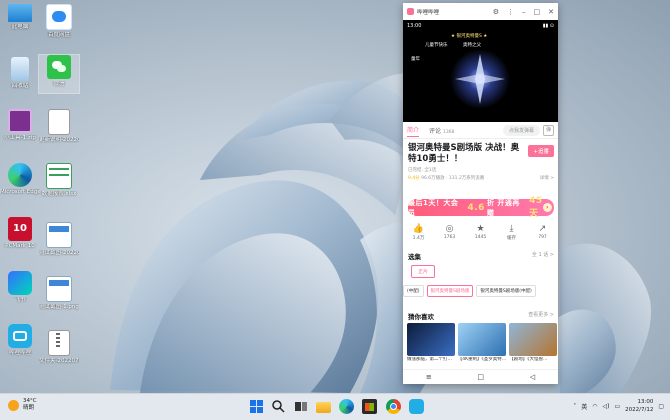 Image resolution: width=670 pixels, height=420 pixels. What do you see at coordinates (59, 194) in the screenshot?
I see `desktop-icon-label: 数据报表.xlsx` at bounding box center [59, 194].